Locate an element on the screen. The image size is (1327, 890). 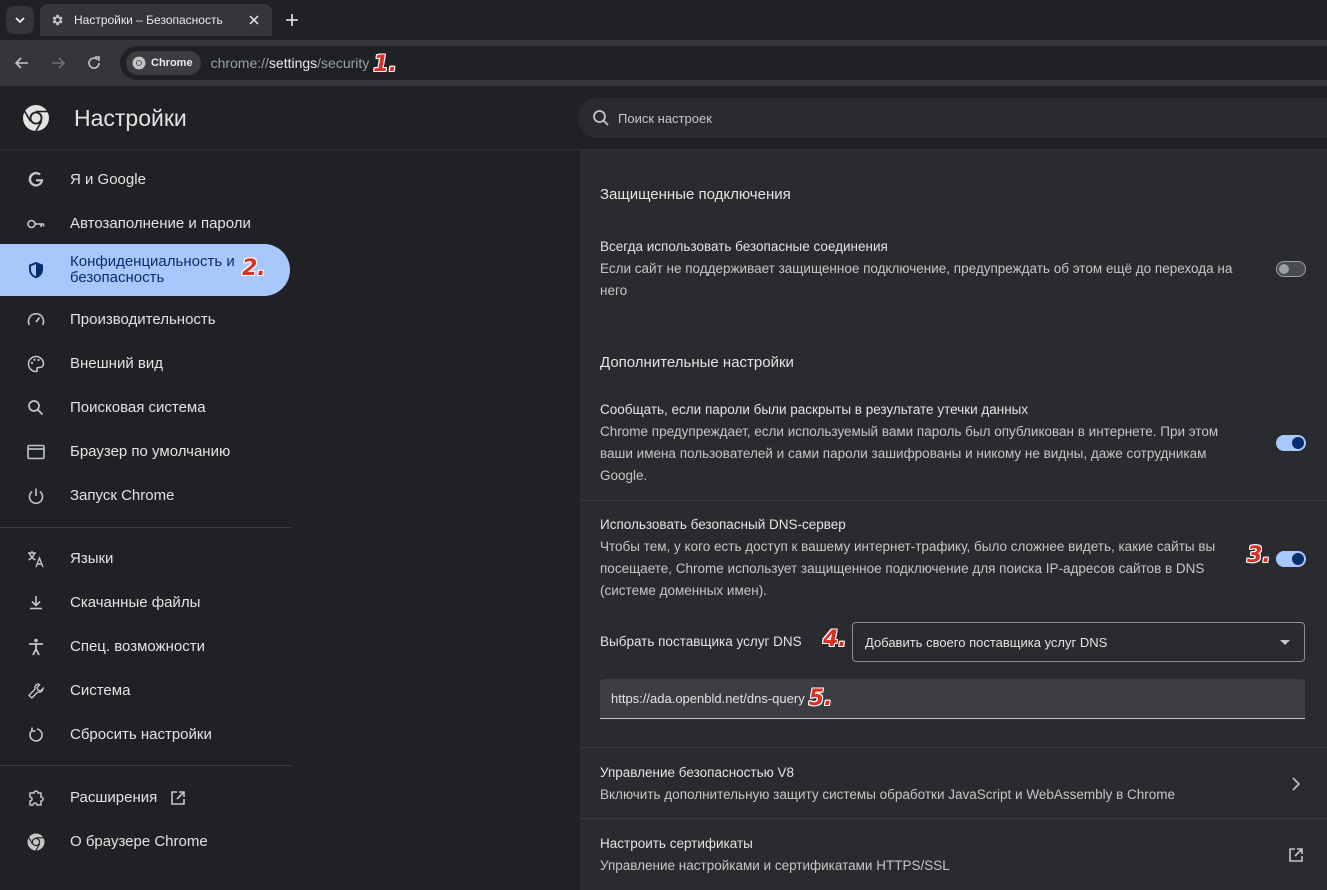
sidebar-item-default-browser: Браузер по умолчанию is located at coordinates (145, 452).